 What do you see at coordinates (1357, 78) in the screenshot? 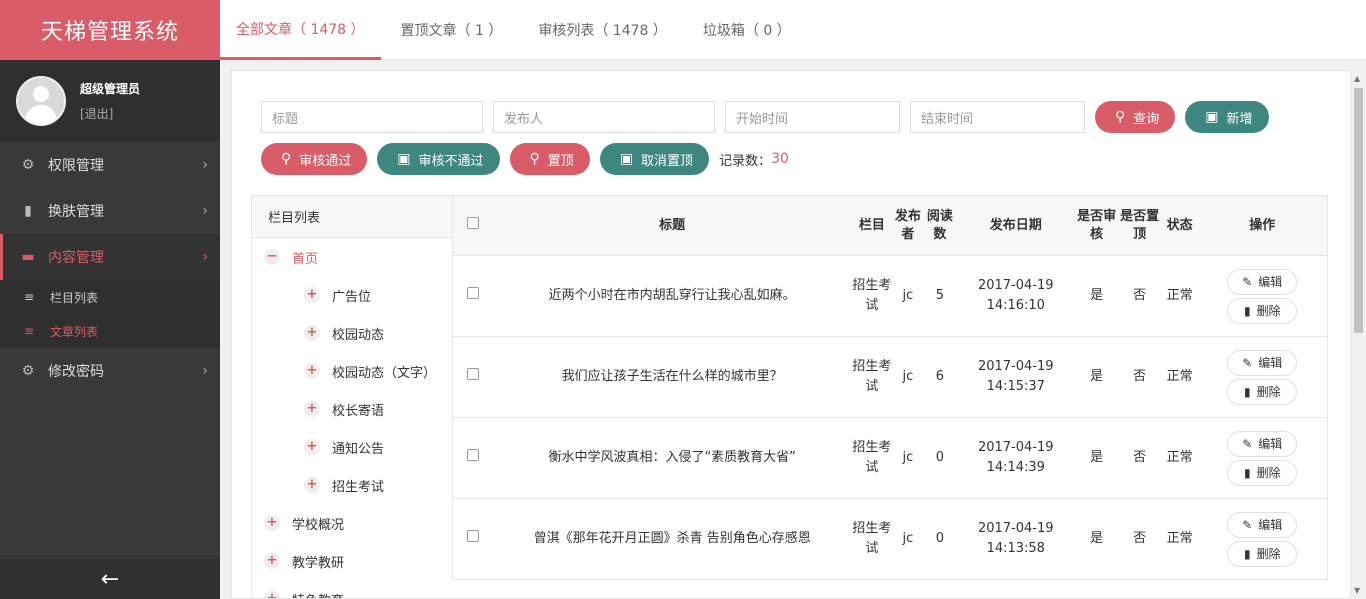
I see `scroll-up-icon: ▲` at bounding box center [1357, 78].